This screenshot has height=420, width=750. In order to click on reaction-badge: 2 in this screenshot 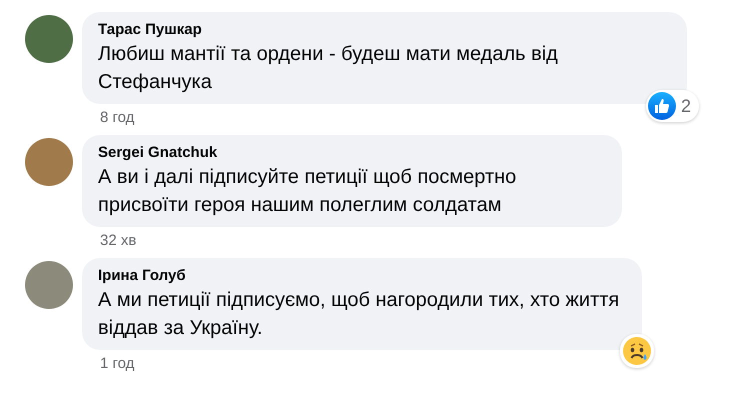, I will do `click(672, 106)`.